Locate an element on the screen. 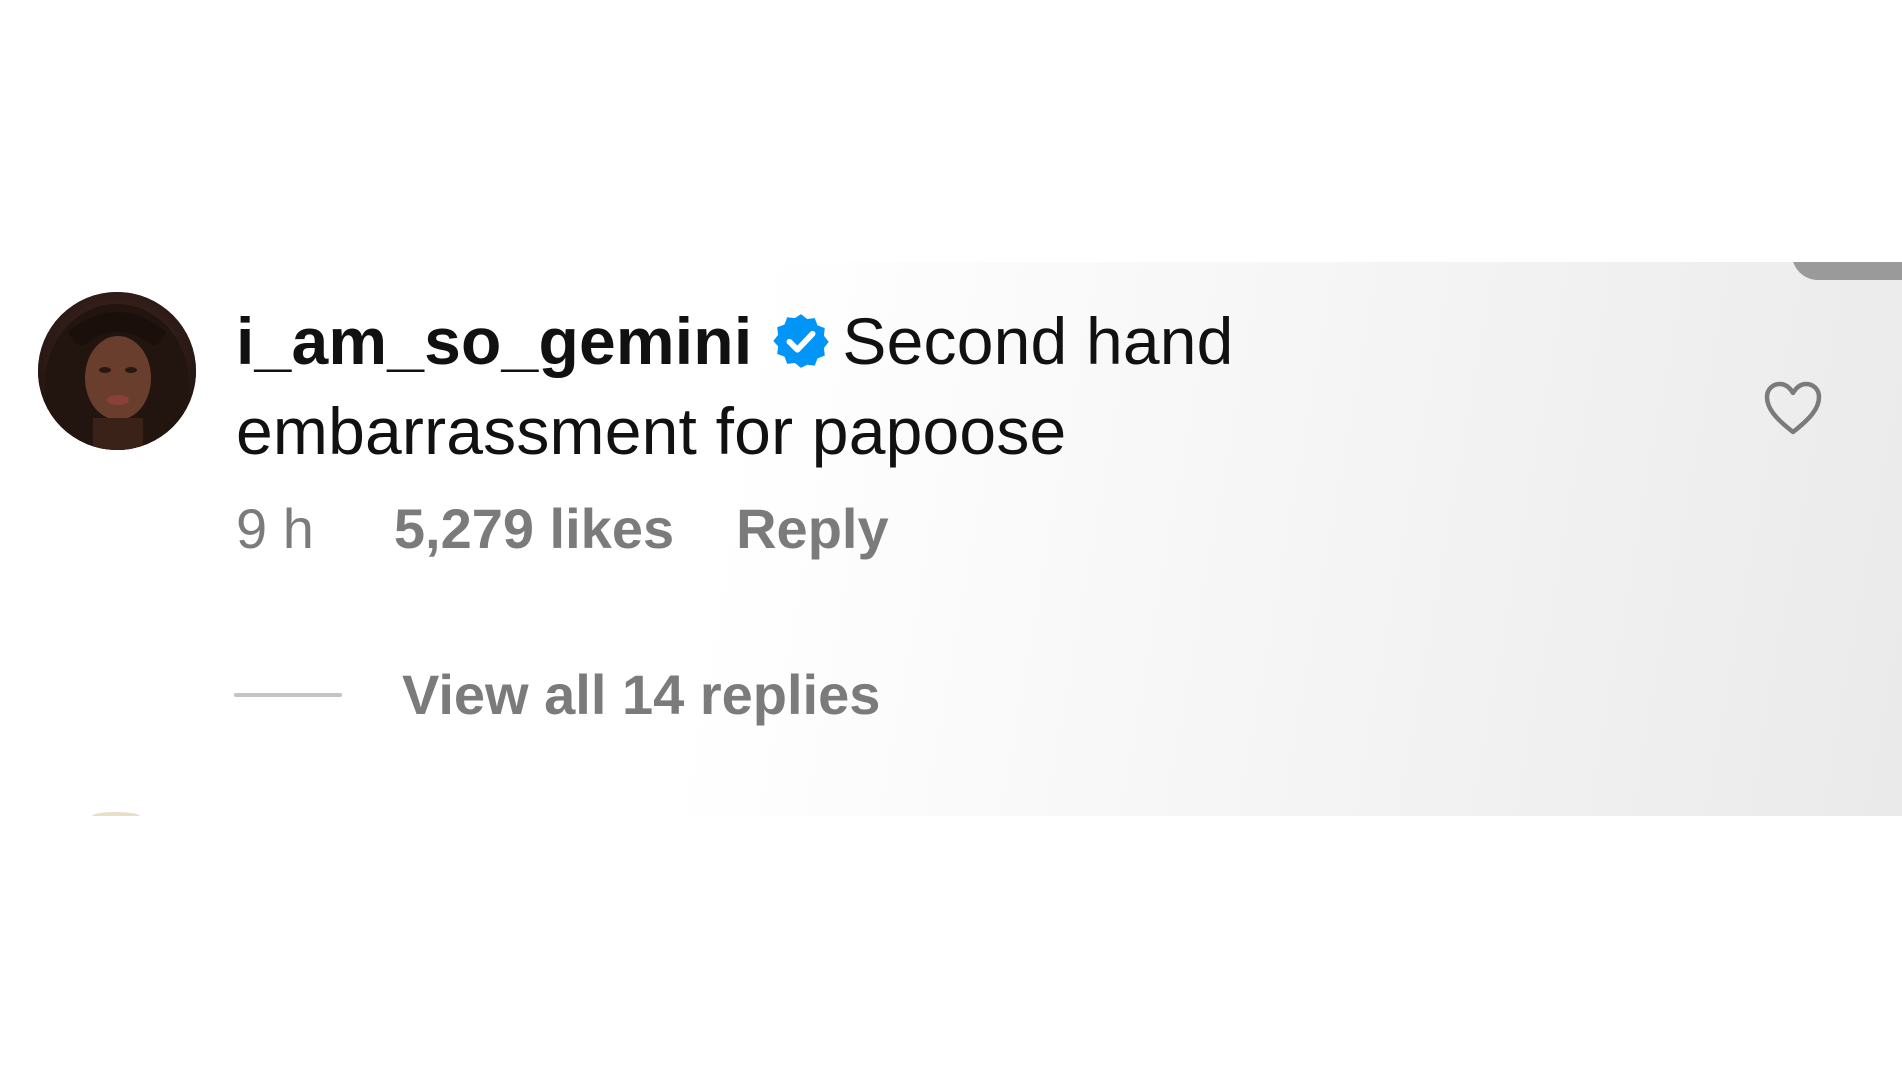 This screenshot has width=1902, height=1080. view-replies-button: View all 14 replies is located at coordinates (641, 695).